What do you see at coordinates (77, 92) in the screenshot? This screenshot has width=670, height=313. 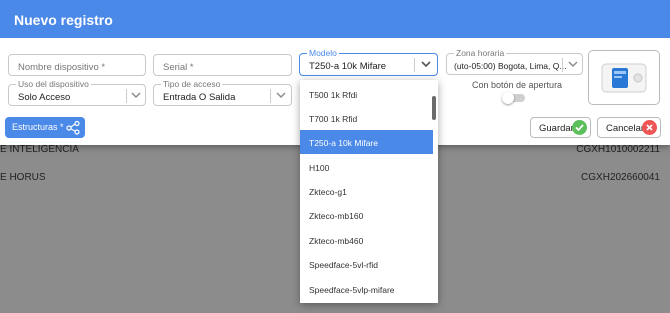 I see `device-use-select: Uso del dispositivo Solo Acceso` at bounding box center [77, 92].